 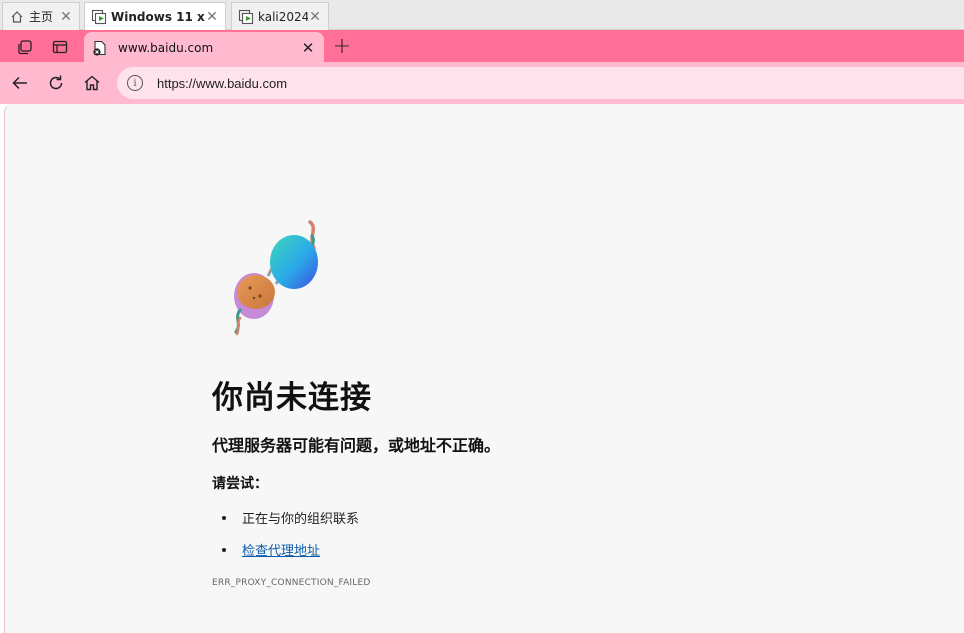 I want to click on back-icon, so click(x=20, y=83).